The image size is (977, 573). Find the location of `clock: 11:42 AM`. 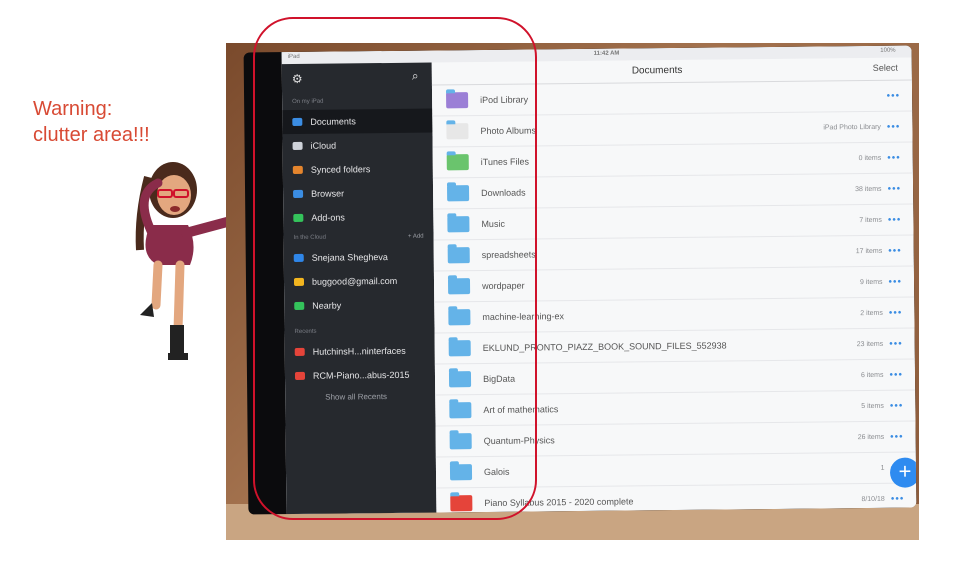

clock: 11:42 AM is located at coordinates (606, 53).